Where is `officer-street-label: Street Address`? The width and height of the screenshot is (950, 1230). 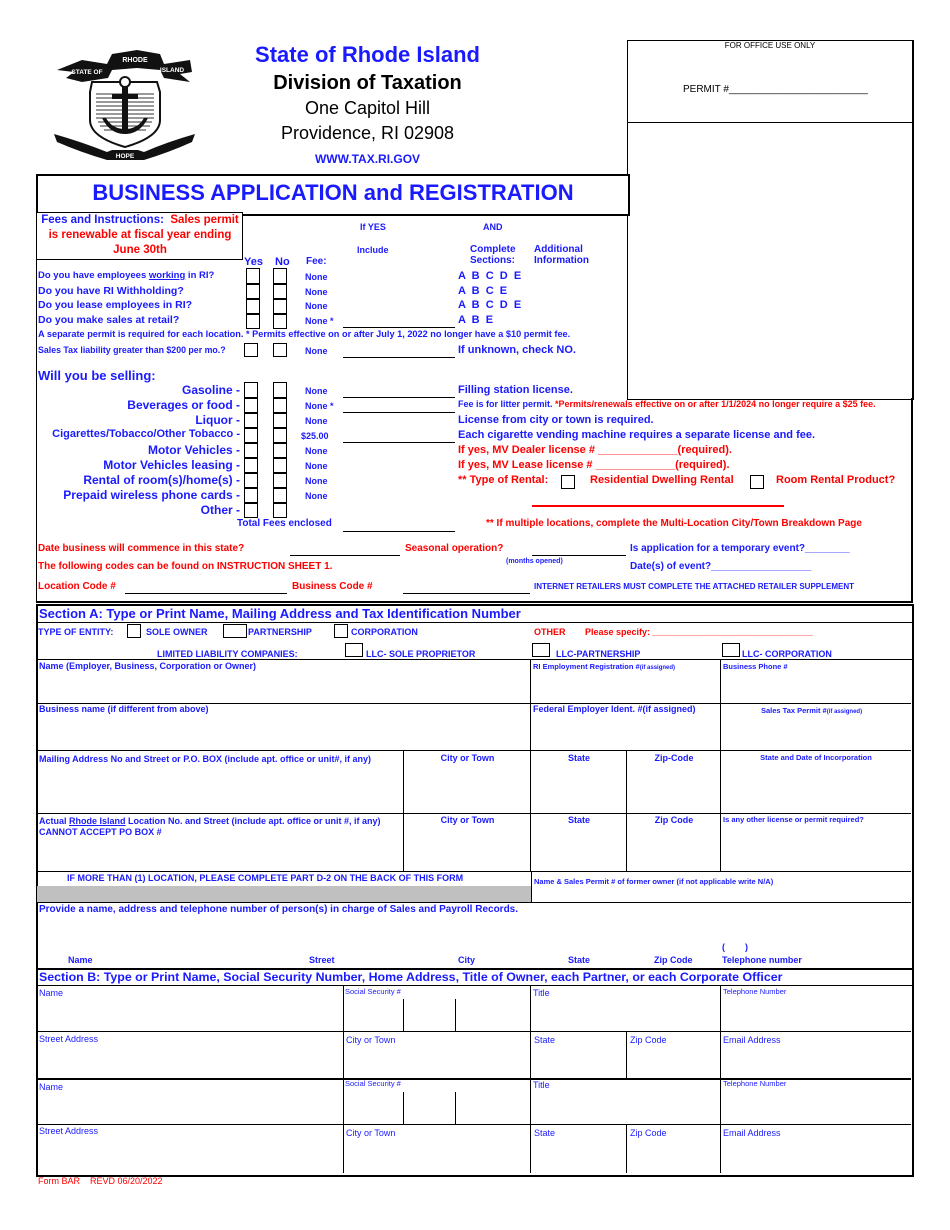
officer-street-label: Street Address is located at coordinates (69, 1131).